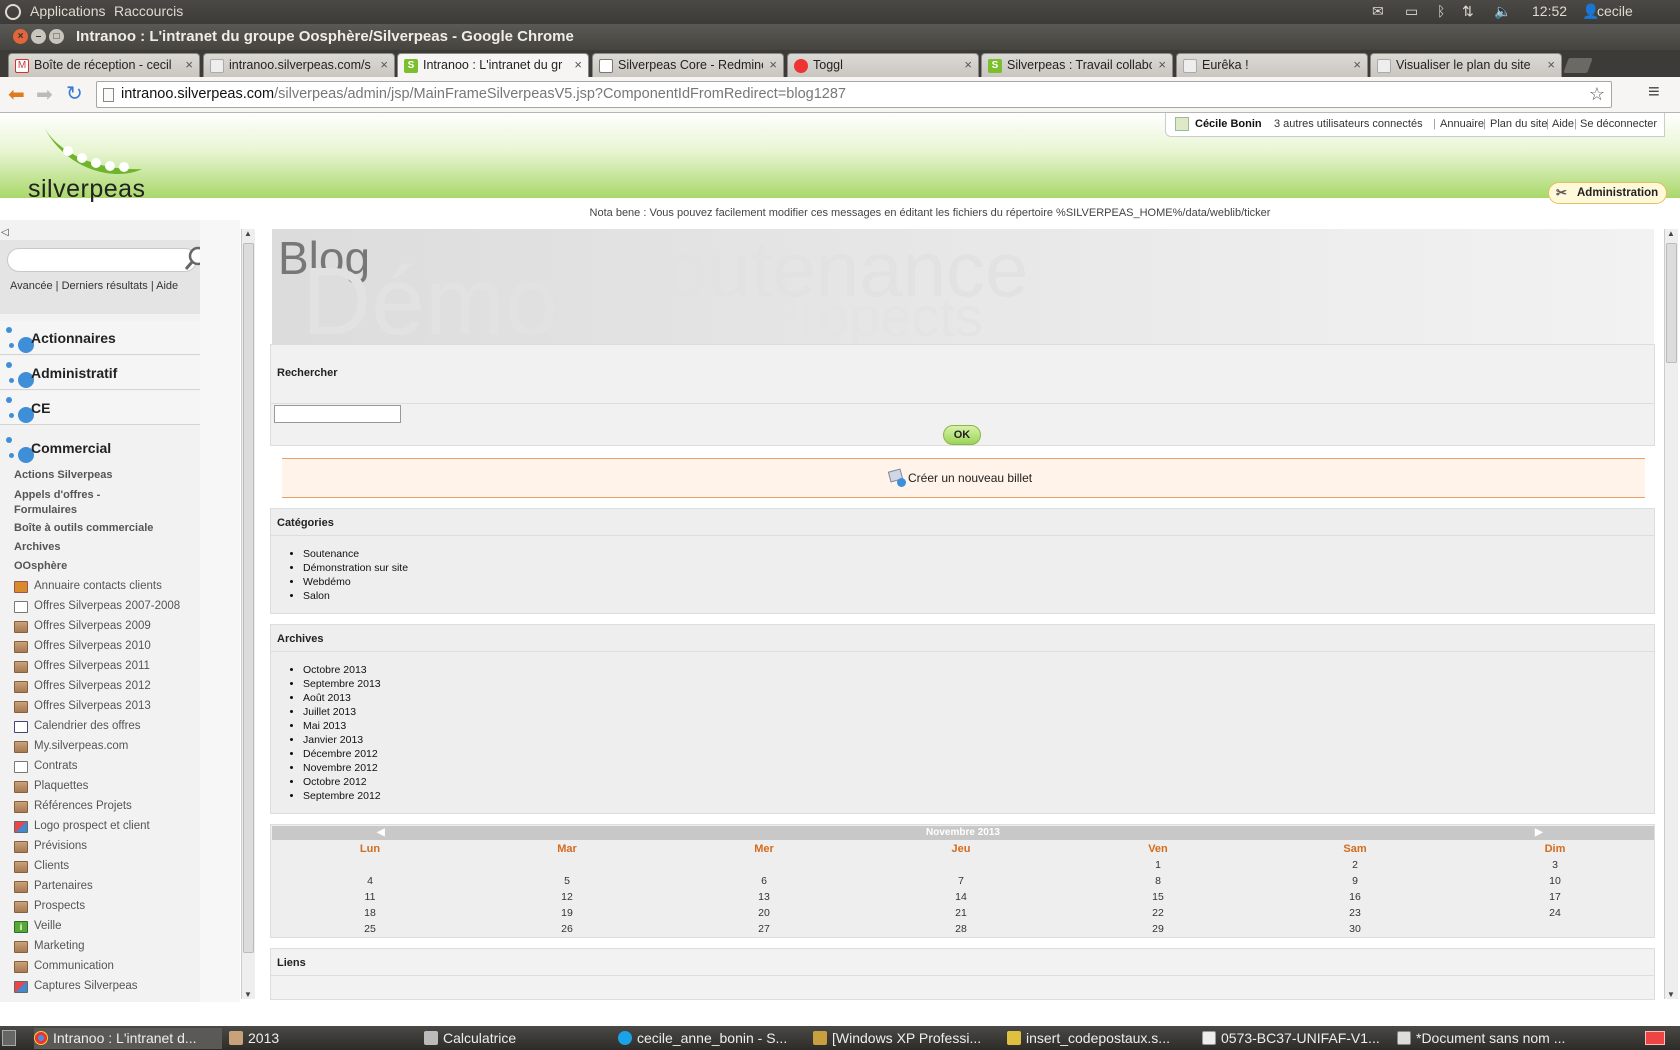  What do you see at coordinates (342, 684) in the screenshot?
I see `archive-link: Septembre 2013` at bounding box center [342, 684].